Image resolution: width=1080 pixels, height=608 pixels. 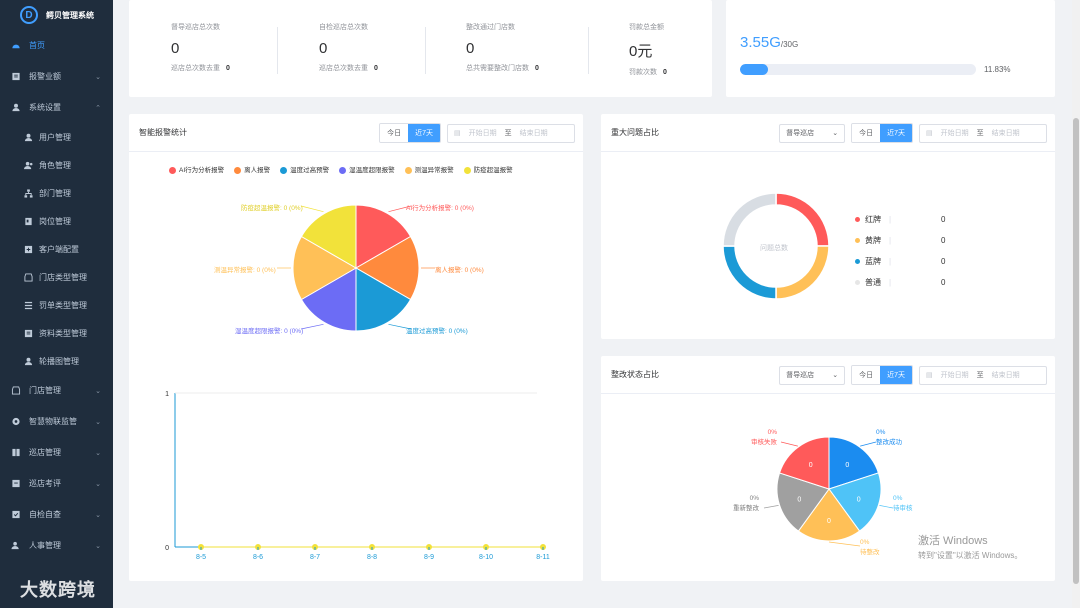 I want to click on end-date-input: 结束日期, so click(x=1006, y=133).